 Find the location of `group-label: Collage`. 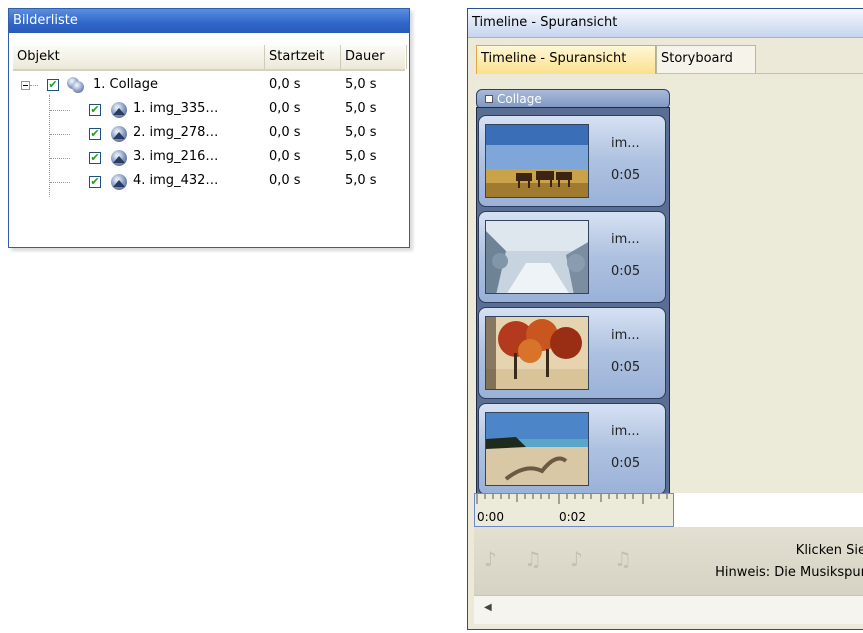

group-label: Collage is located at coordinates (519, 99).